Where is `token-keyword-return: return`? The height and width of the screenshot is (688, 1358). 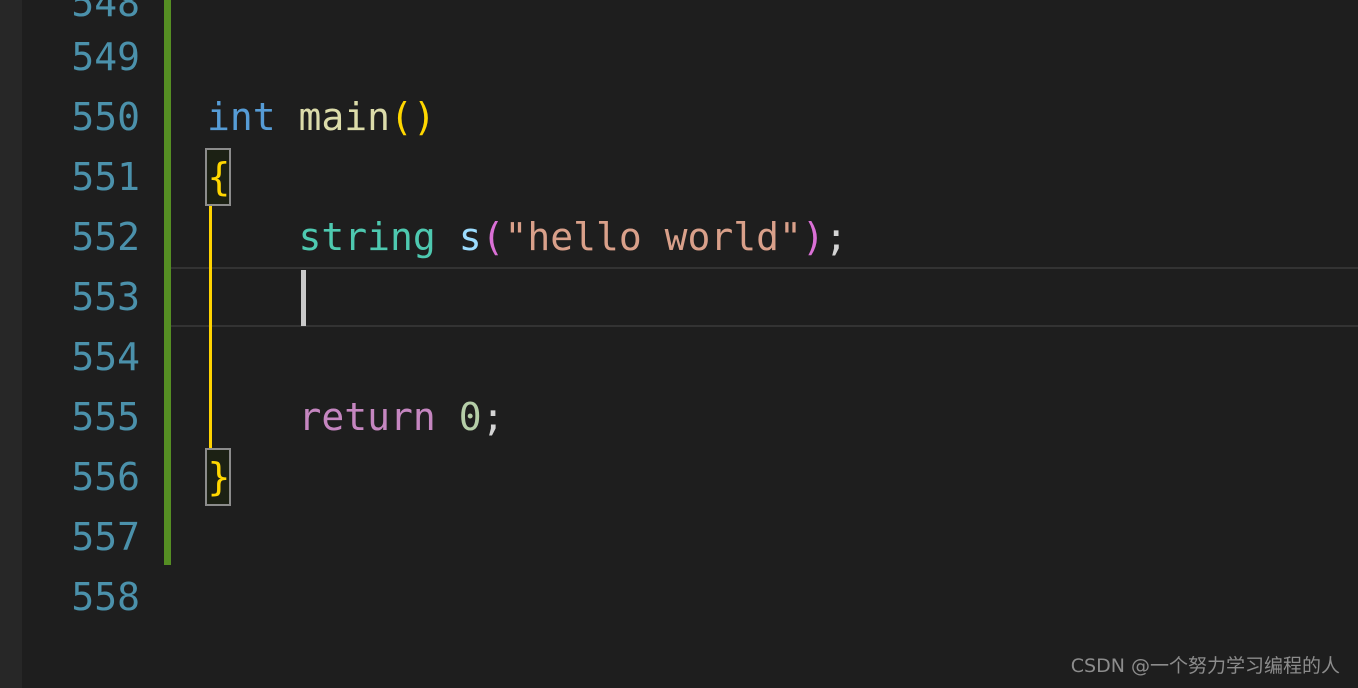
token-keyword-return: return is located at coordinates (367, 417).